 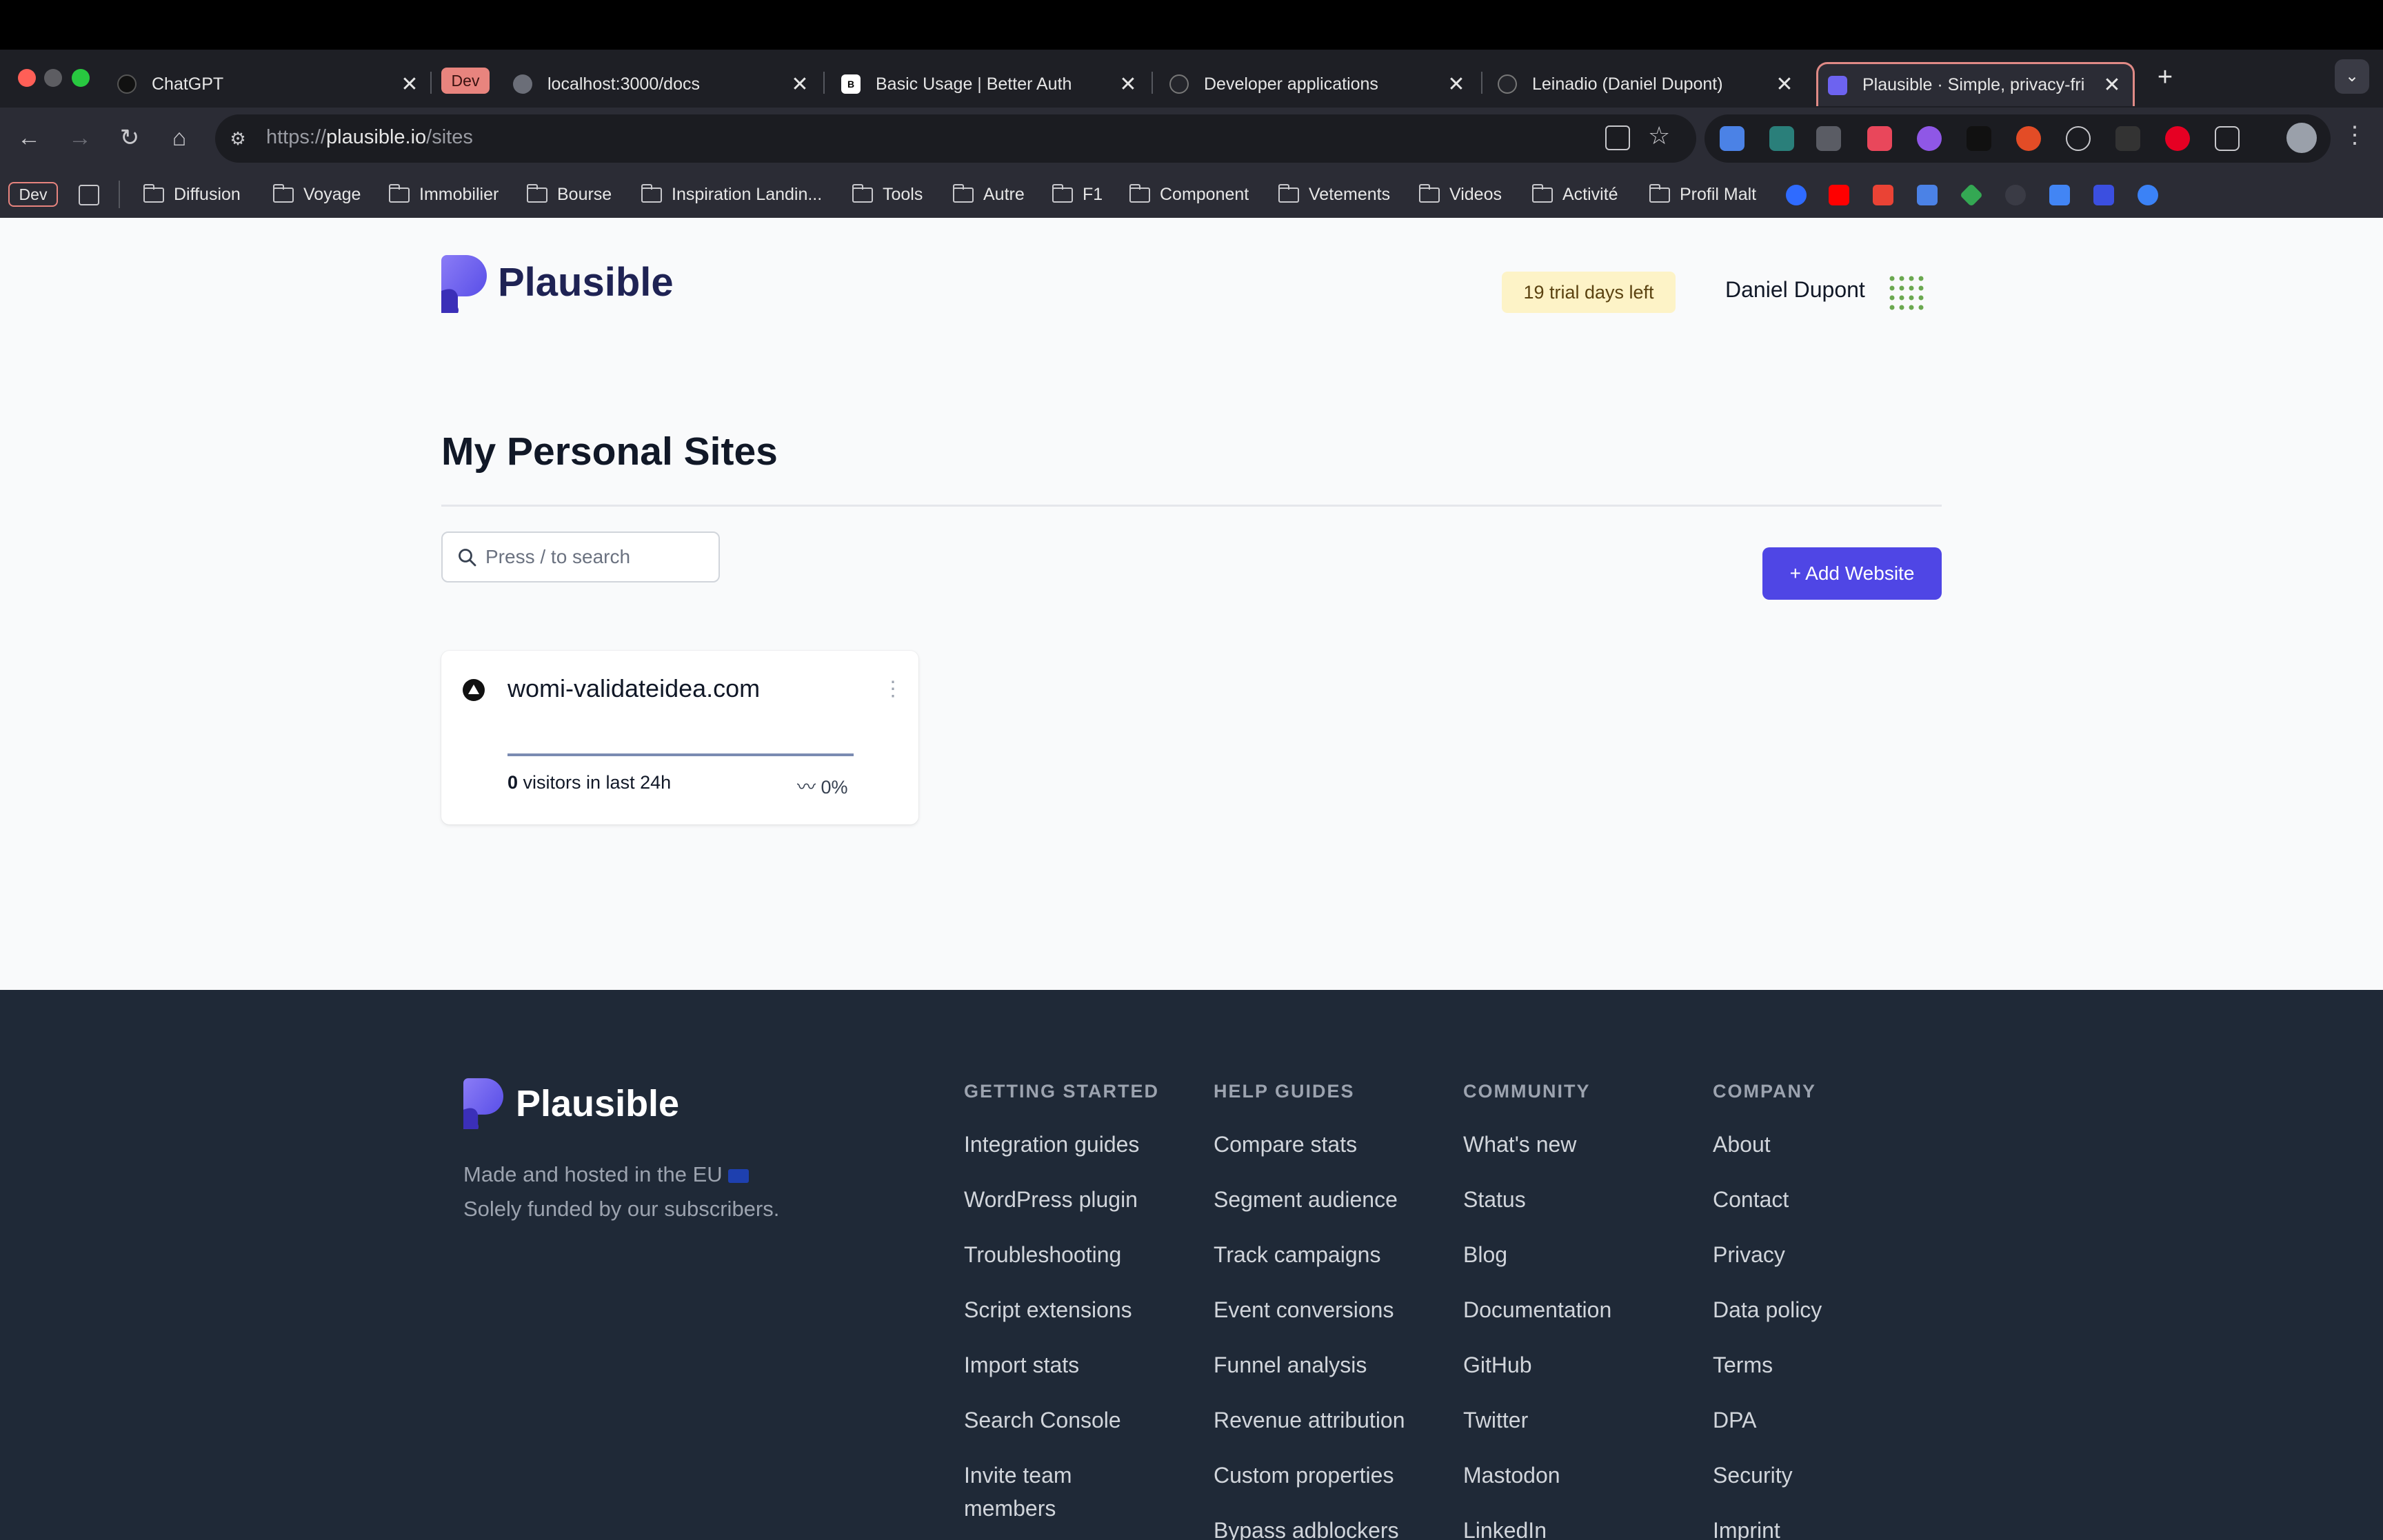 I want to click on footer-link: Contact, so click(x=1816, y=1200).